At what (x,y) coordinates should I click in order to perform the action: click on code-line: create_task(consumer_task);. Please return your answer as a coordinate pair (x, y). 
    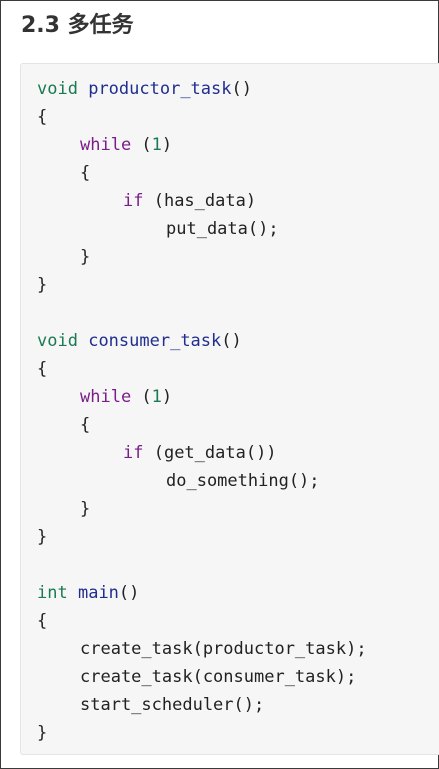
    Looking at the image, I should click on (218, 677).